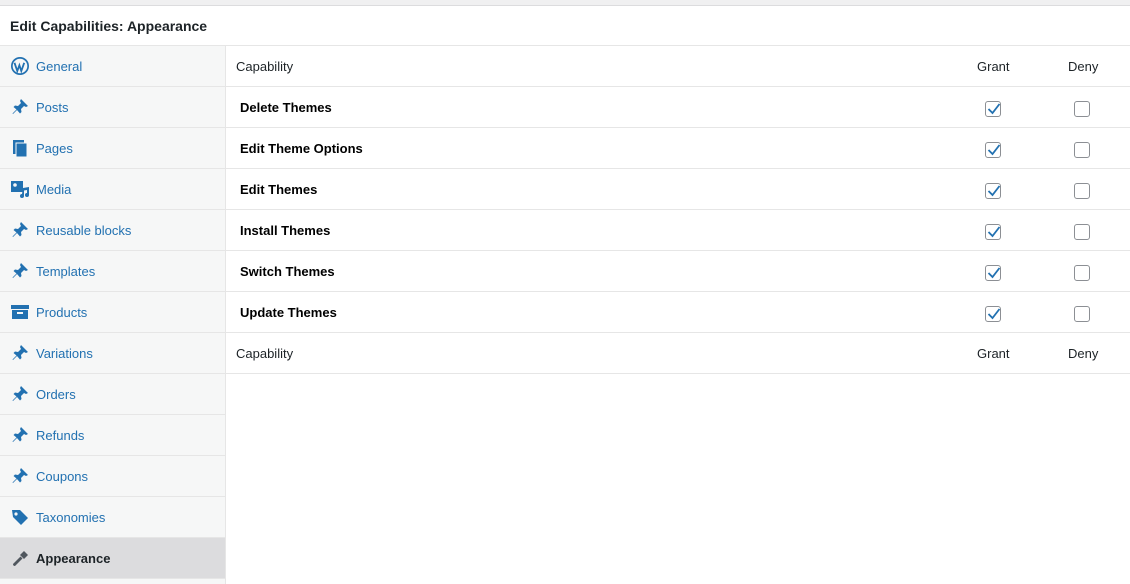  I want to click on capability-label: Switch Themes, so click(287, 271).